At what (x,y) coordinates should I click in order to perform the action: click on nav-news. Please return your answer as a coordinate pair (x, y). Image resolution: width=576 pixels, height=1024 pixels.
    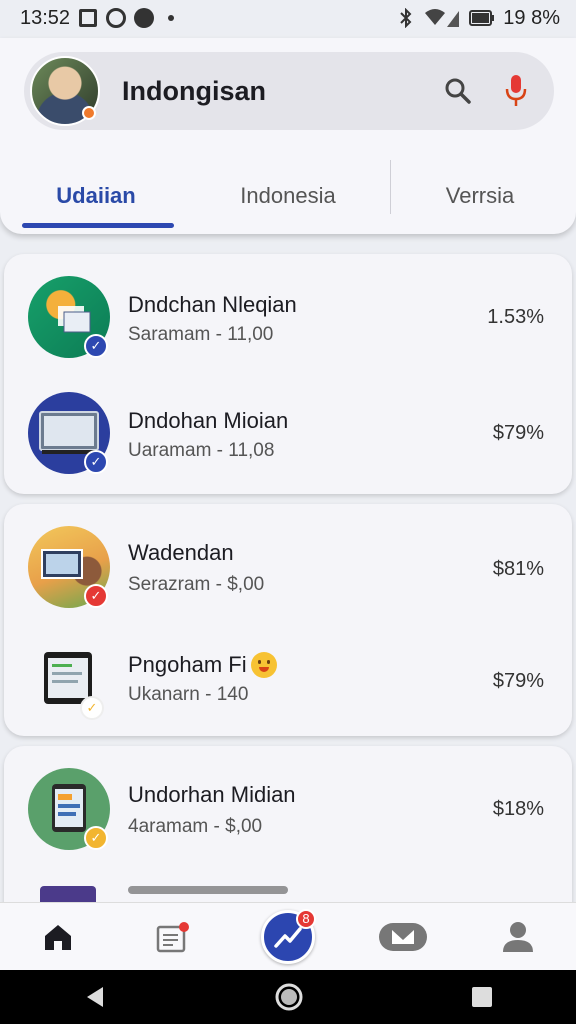
    Looking at the image, I should click on (173, 937).